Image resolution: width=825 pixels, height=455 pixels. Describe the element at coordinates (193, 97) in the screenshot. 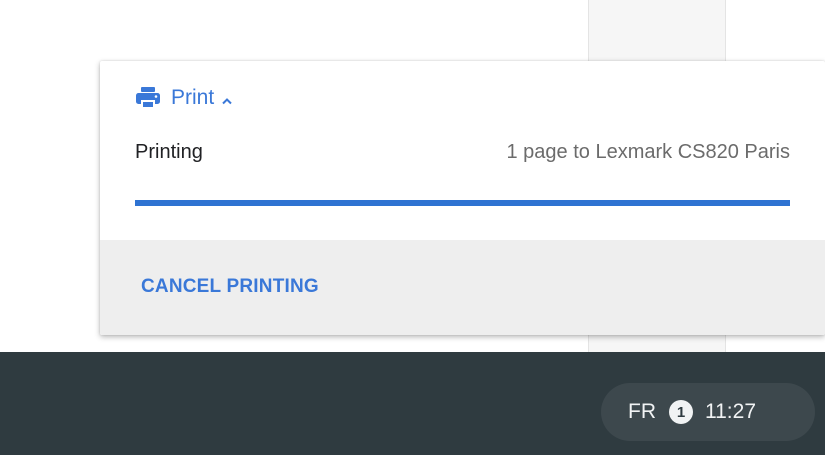

I see `notification-source: Print` at that location.